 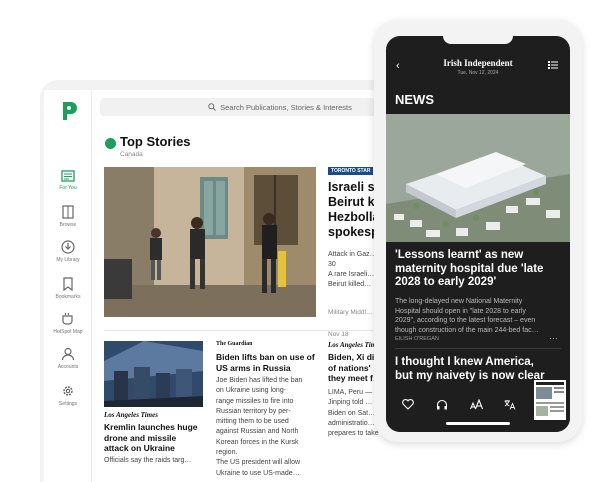 I want to click on publication-masthead: Los Angeles Times, so click(x=131, y=415).